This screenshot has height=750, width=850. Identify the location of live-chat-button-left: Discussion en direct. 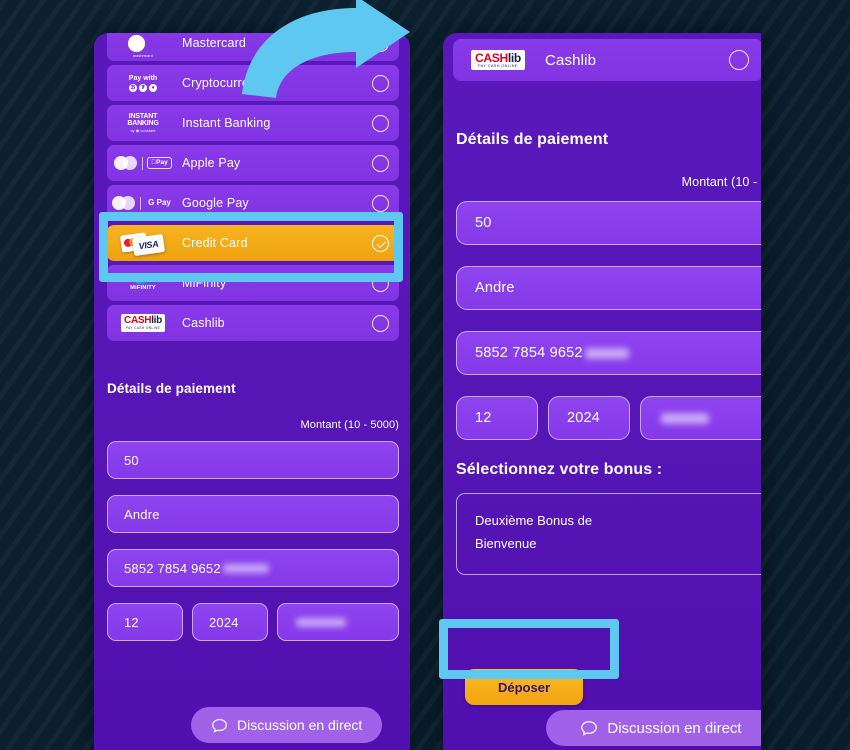
(287, 725).